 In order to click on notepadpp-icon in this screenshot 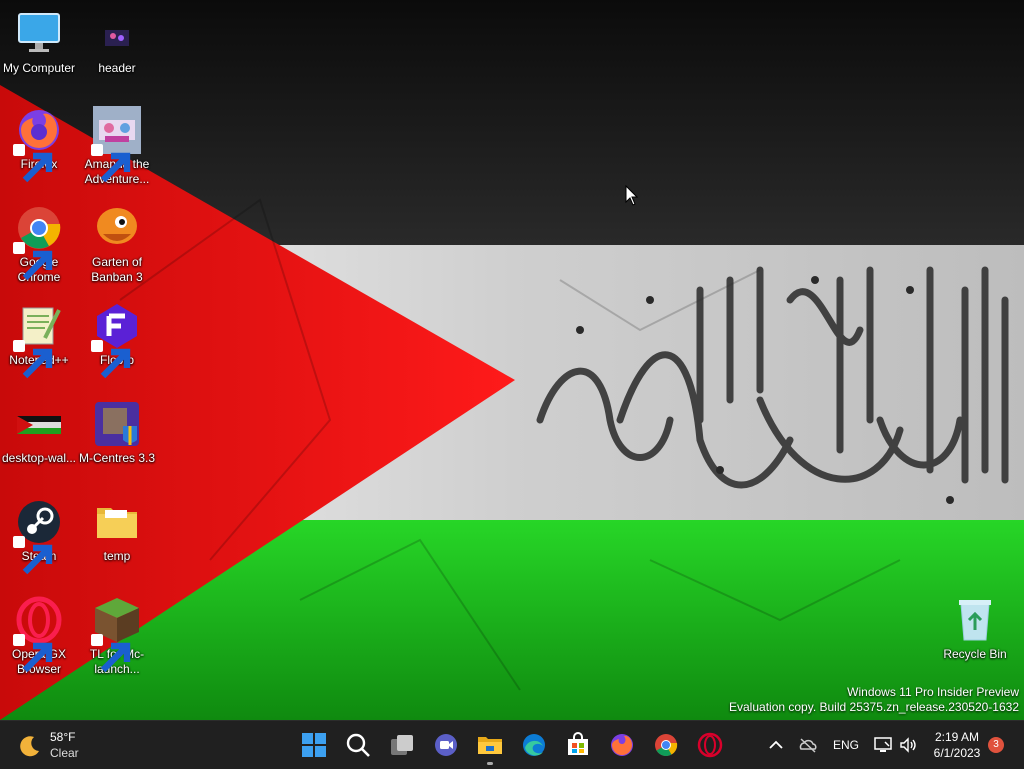, I will do `click(38, 340)`.